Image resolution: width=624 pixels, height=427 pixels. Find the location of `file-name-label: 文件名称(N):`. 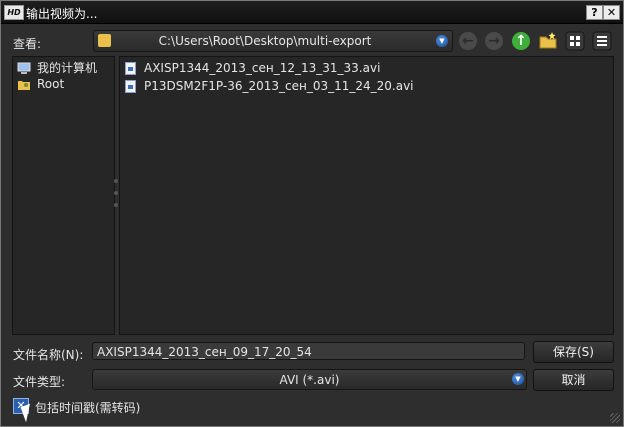

file-name-label: 文件名称(N): is located at coordinates (48, 355).